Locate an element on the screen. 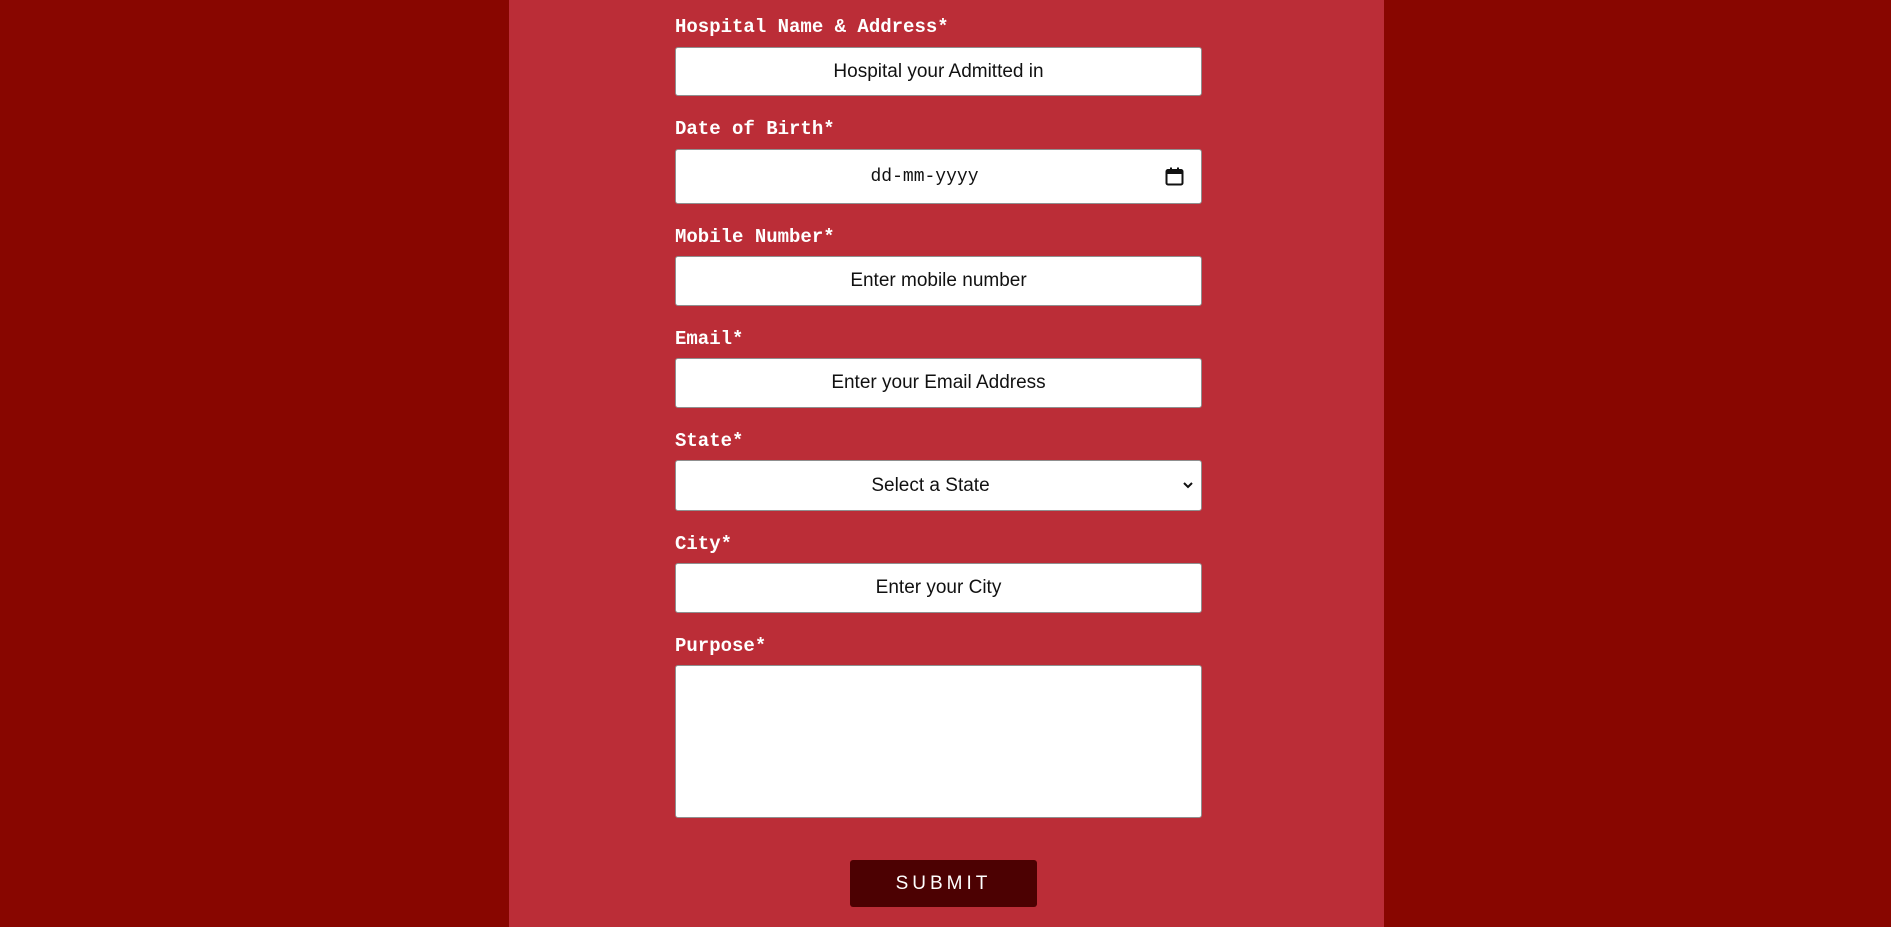 The image size is (1891, 927). state-select: Select a State is located at coordinates (938, 485).